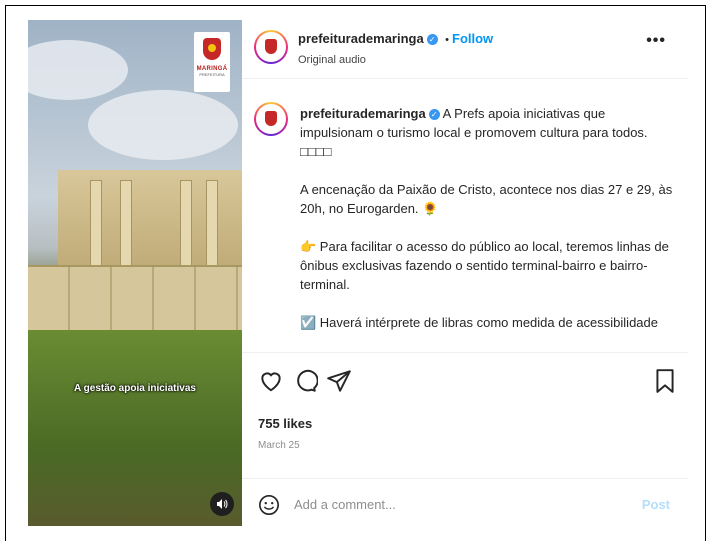  I want to click on caption-avatar, so click(271, 119).